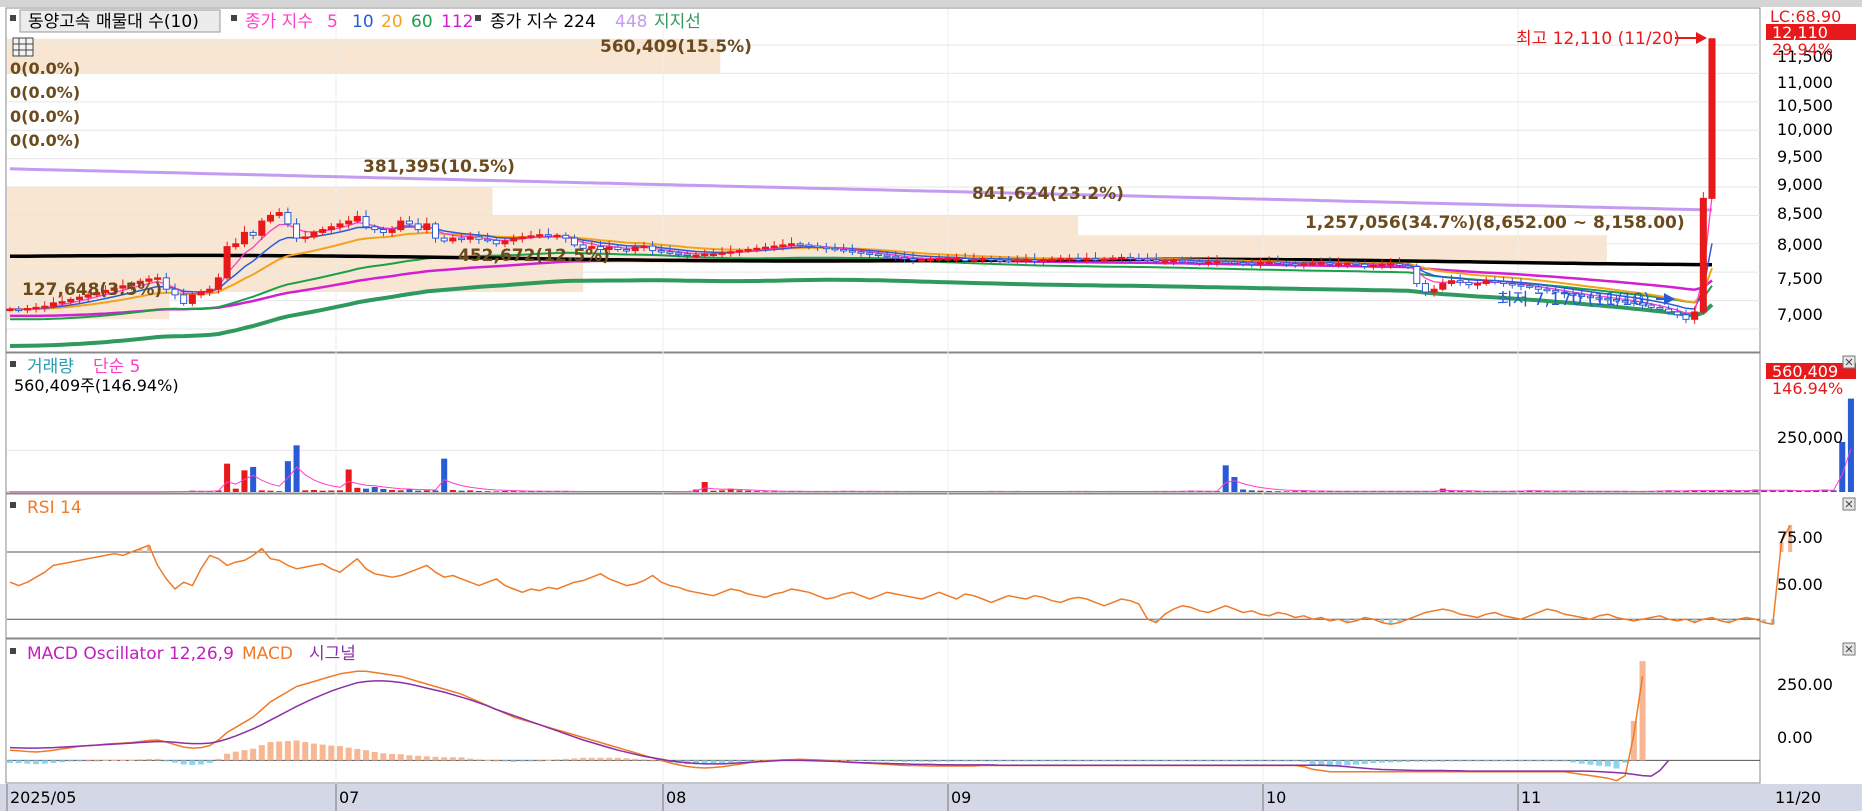  Describe the element at coordinates (23, 47) in the screenshot. I see `grid-settings-icon` at that location.